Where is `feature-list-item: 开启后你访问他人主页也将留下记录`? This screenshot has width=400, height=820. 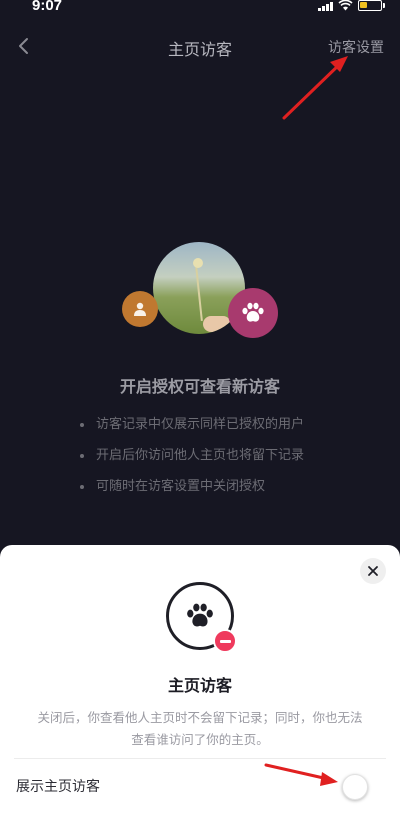
feature-list-item: 开启后你访问他人主页也将留下记录 is located at coordinates (192, 462).